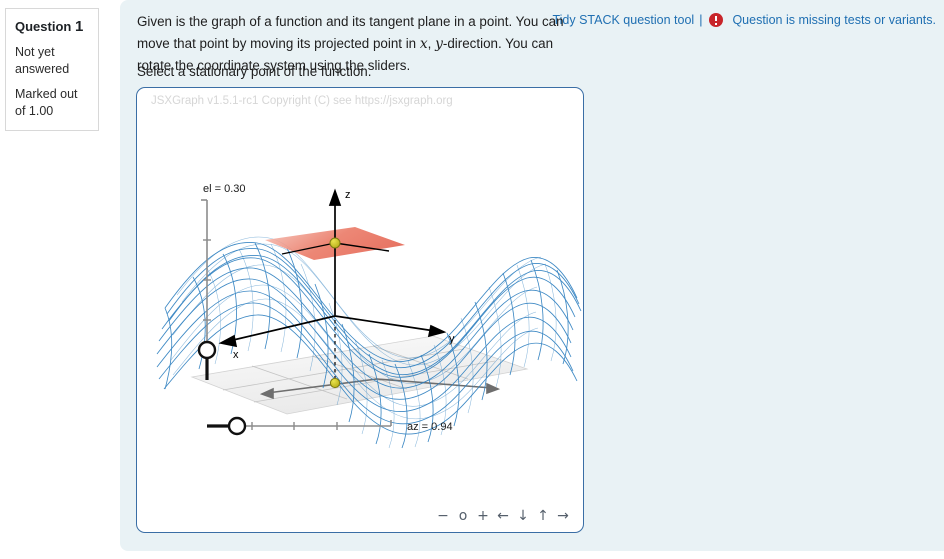 This screenshot has height=559, width=944. I want to click on question-mark: Marked out of 1.00, so click(46, 102).